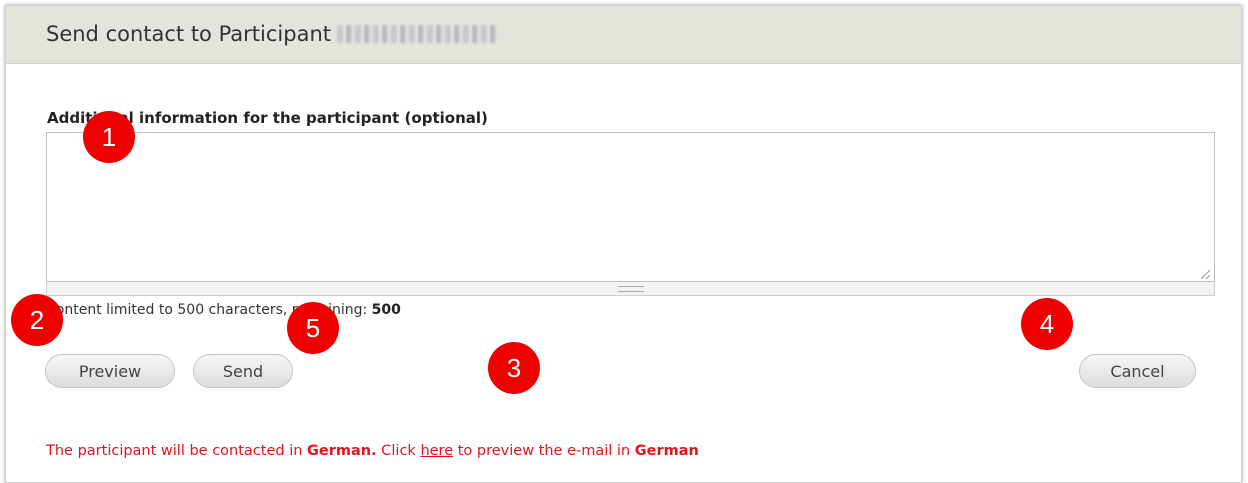 This screenshot has height=483, width=1248. What do you see at coordinates (110, 371) in the screenshot?
I see `preview-button: Preview` at bounding box center [110, 371].